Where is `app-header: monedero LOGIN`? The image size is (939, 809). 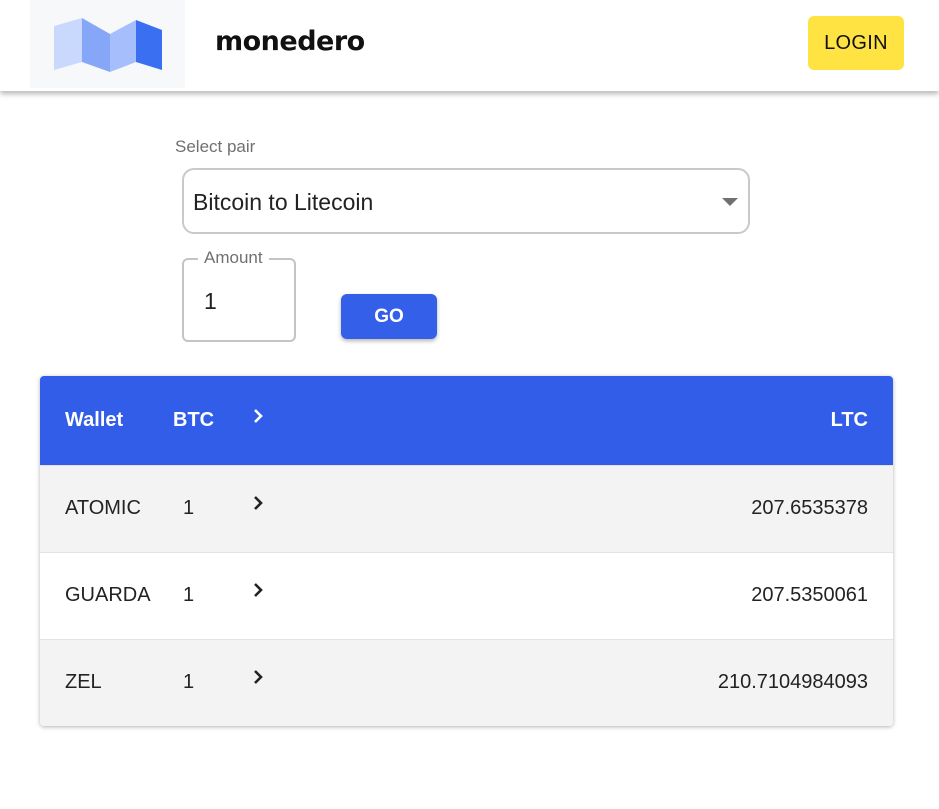
app-header: monedero LOGIN is located at coordinates (469, 45).